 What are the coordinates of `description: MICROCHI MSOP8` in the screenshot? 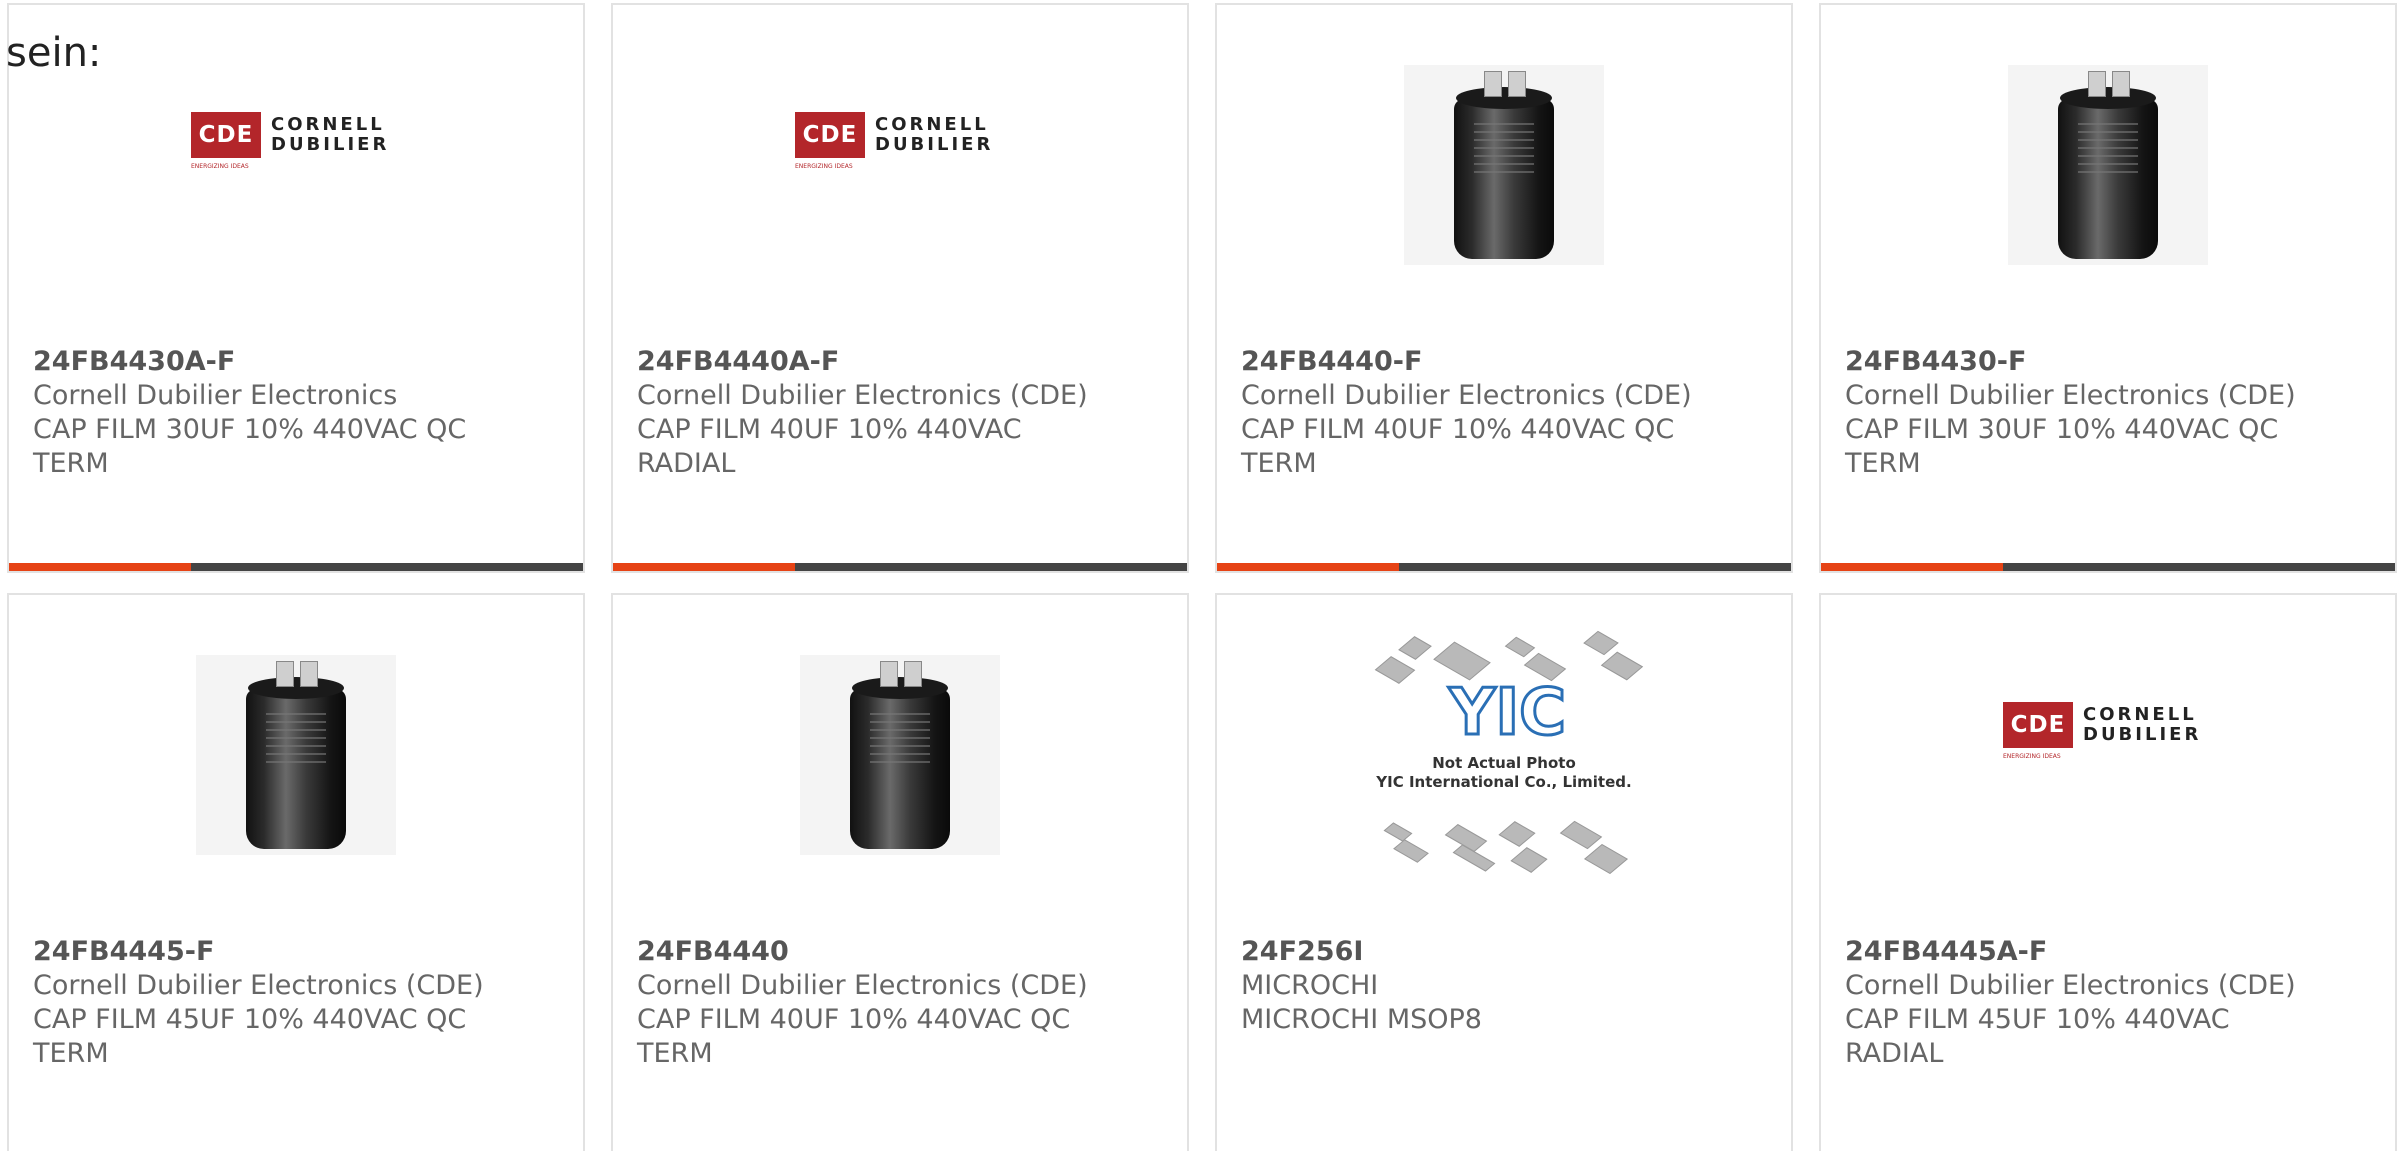 It's located at (1361, 1019).